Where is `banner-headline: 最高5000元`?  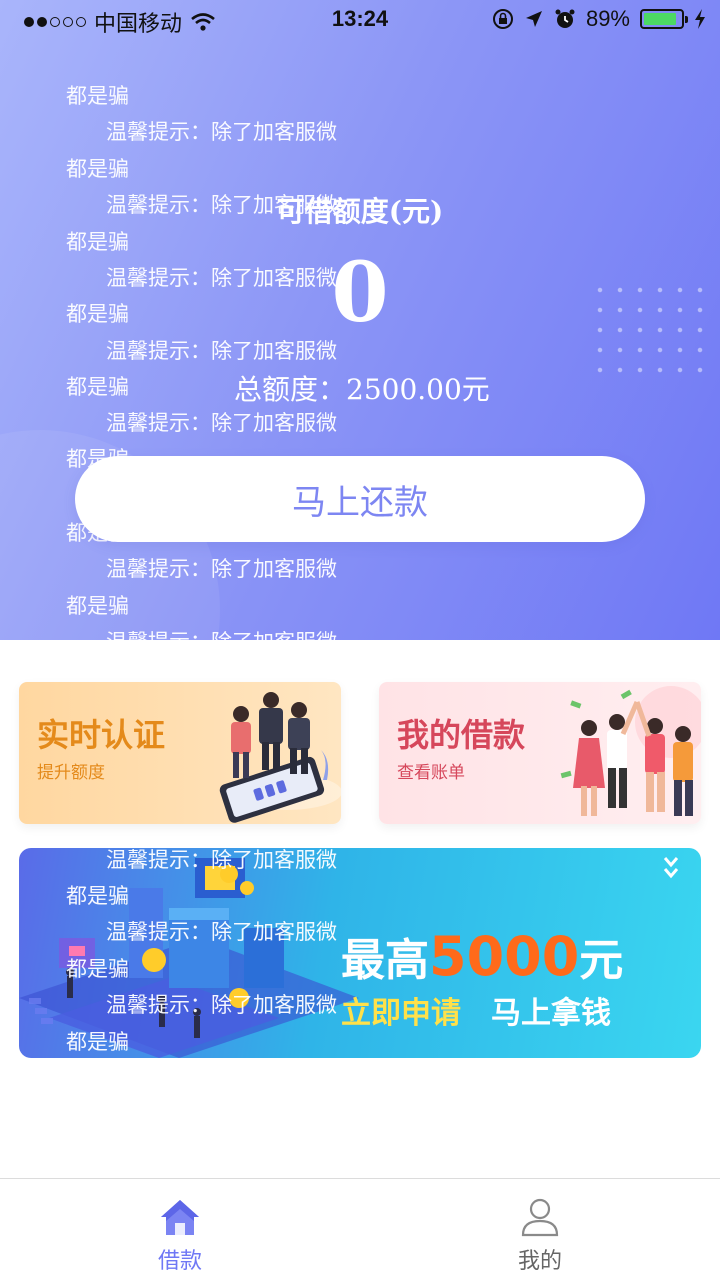 banner-headline: 最高5000元 is located at coordinates (482, 956).